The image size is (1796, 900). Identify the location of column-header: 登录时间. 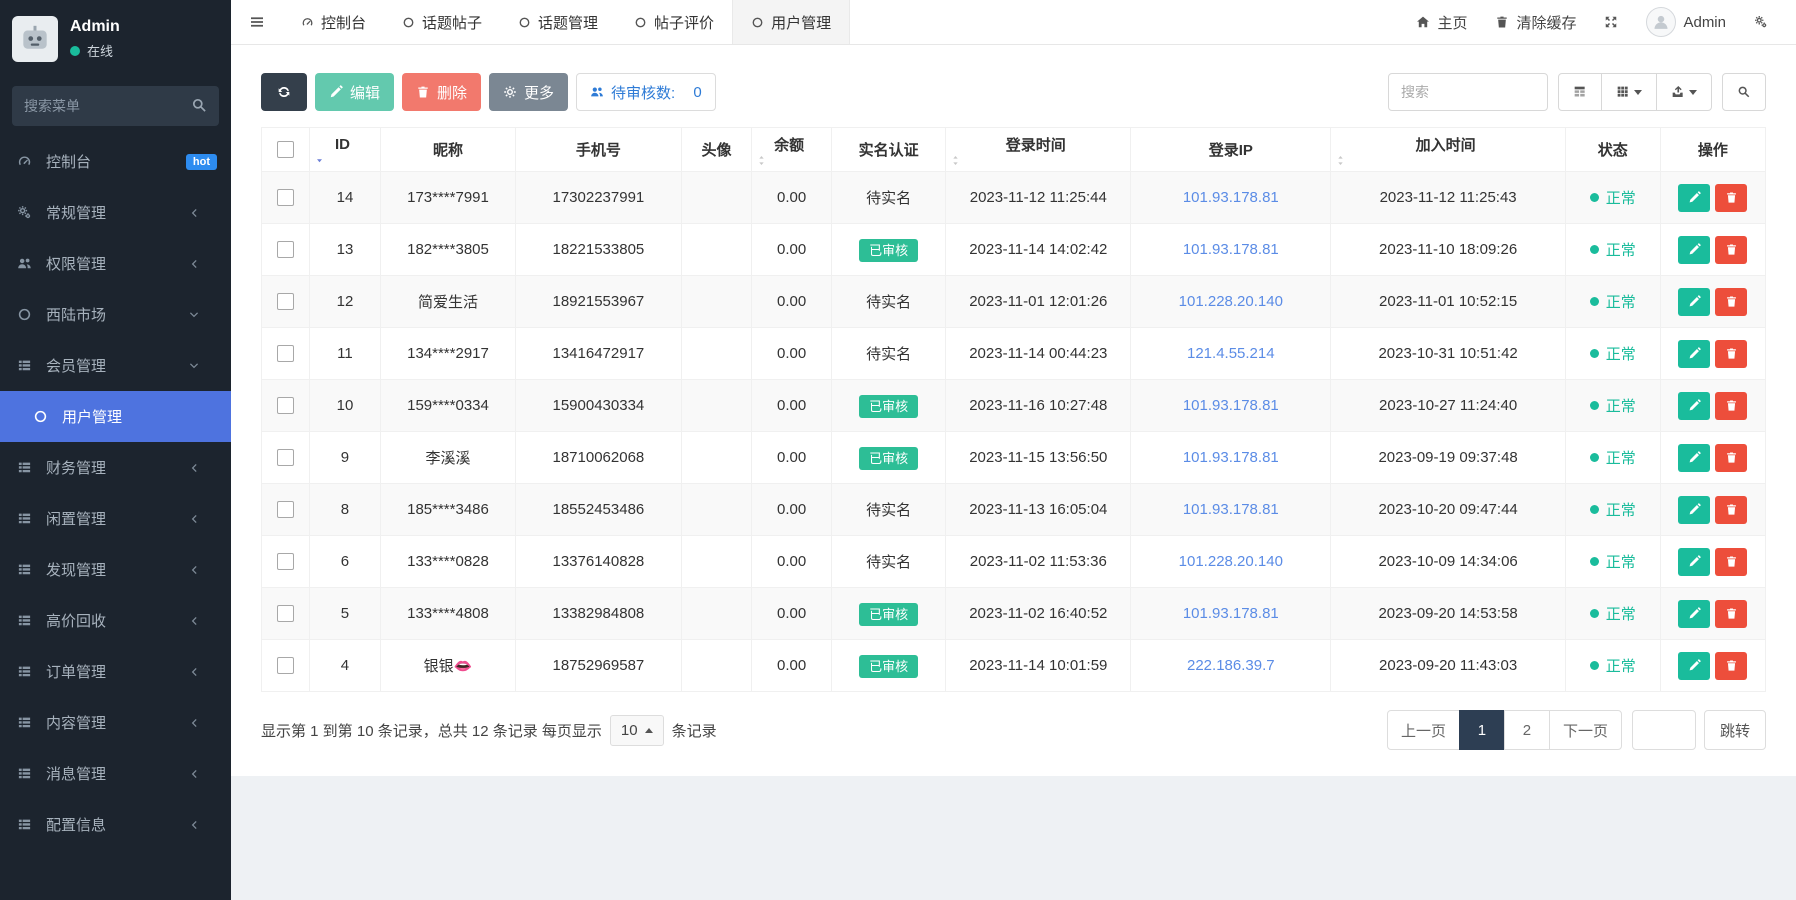
(1038, 149).